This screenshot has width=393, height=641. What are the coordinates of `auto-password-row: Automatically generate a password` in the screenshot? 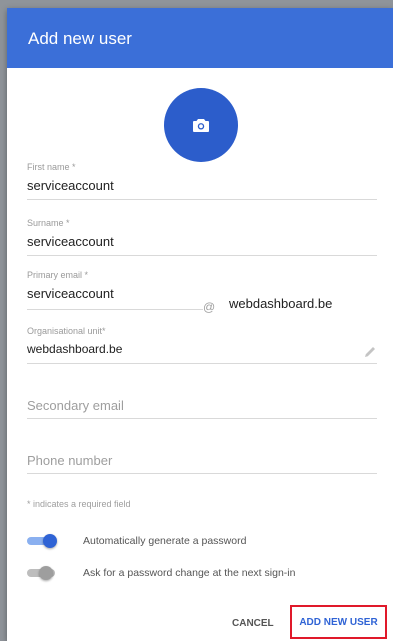 It's located at (136, 541).